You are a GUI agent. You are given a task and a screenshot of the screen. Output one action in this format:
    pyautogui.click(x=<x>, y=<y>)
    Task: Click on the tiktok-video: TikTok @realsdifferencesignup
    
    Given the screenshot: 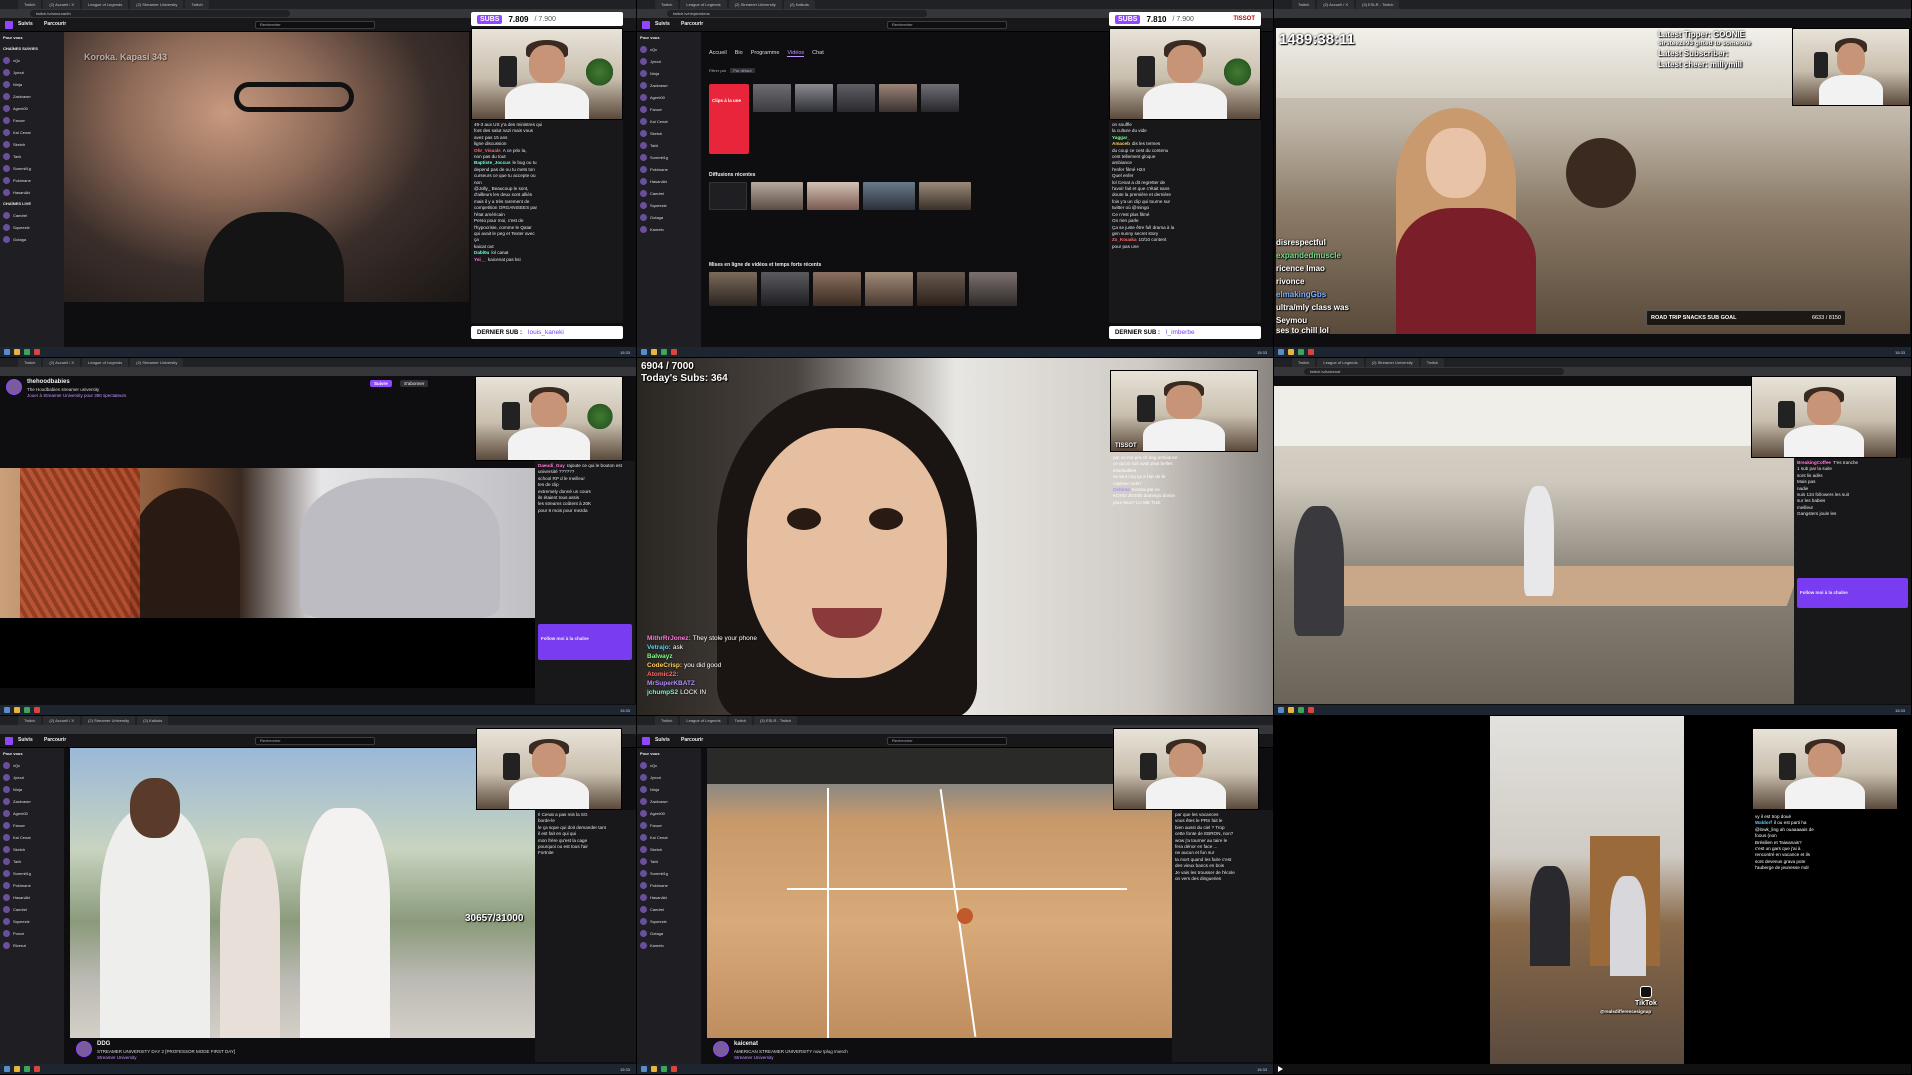 What is the action you would take?
    pyautogui.click(x=1587, y=890)
    